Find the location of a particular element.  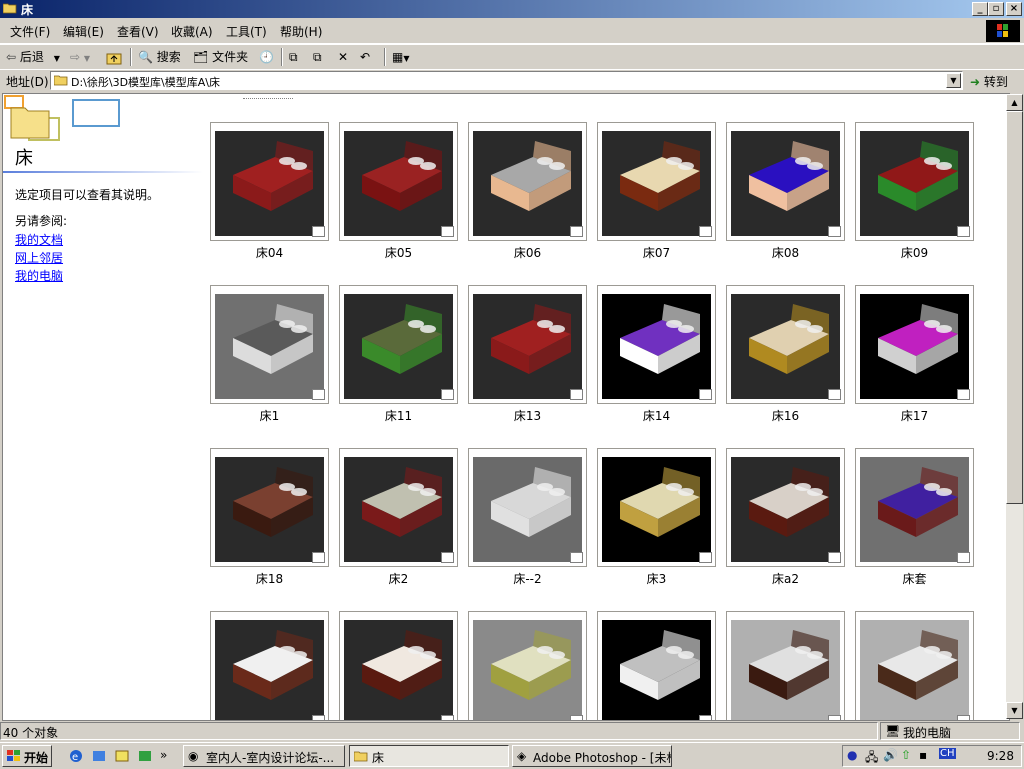

thumbnail-label: 床1 is located at coordinates (269, 415).